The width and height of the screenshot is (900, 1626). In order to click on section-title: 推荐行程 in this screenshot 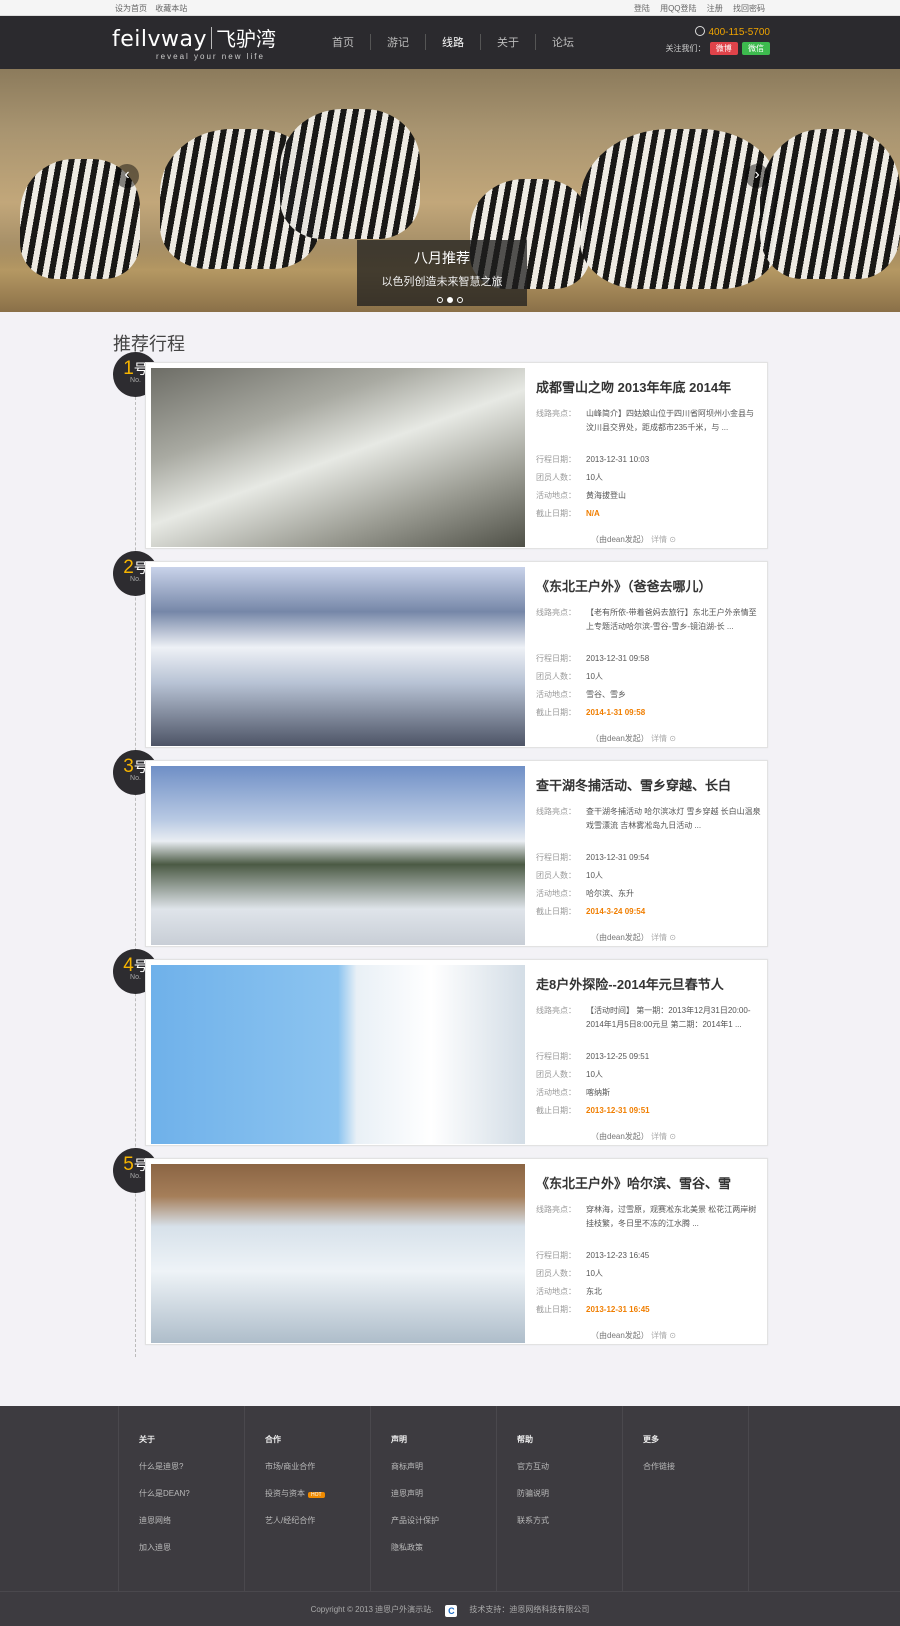, I will do `click(149, 344)`.